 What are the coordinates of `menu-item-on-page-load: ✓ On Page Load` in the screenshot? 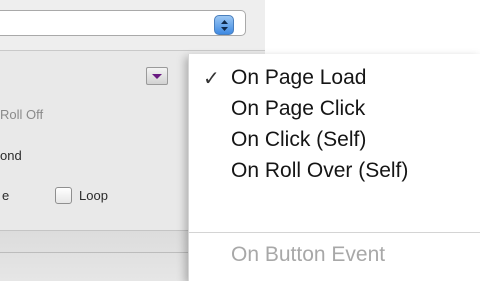 It's located at (334, 77).